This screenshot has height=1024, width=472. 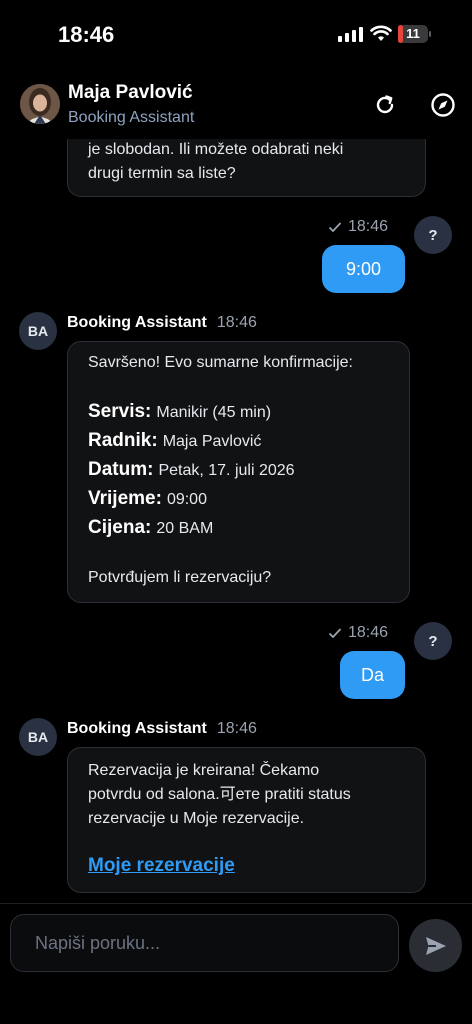 What do you see at coordinates (204, 770) in the screenshot?
I see `message-line: Rezervacija je kreirana! Čekamo` at bounding box center [204, 770].